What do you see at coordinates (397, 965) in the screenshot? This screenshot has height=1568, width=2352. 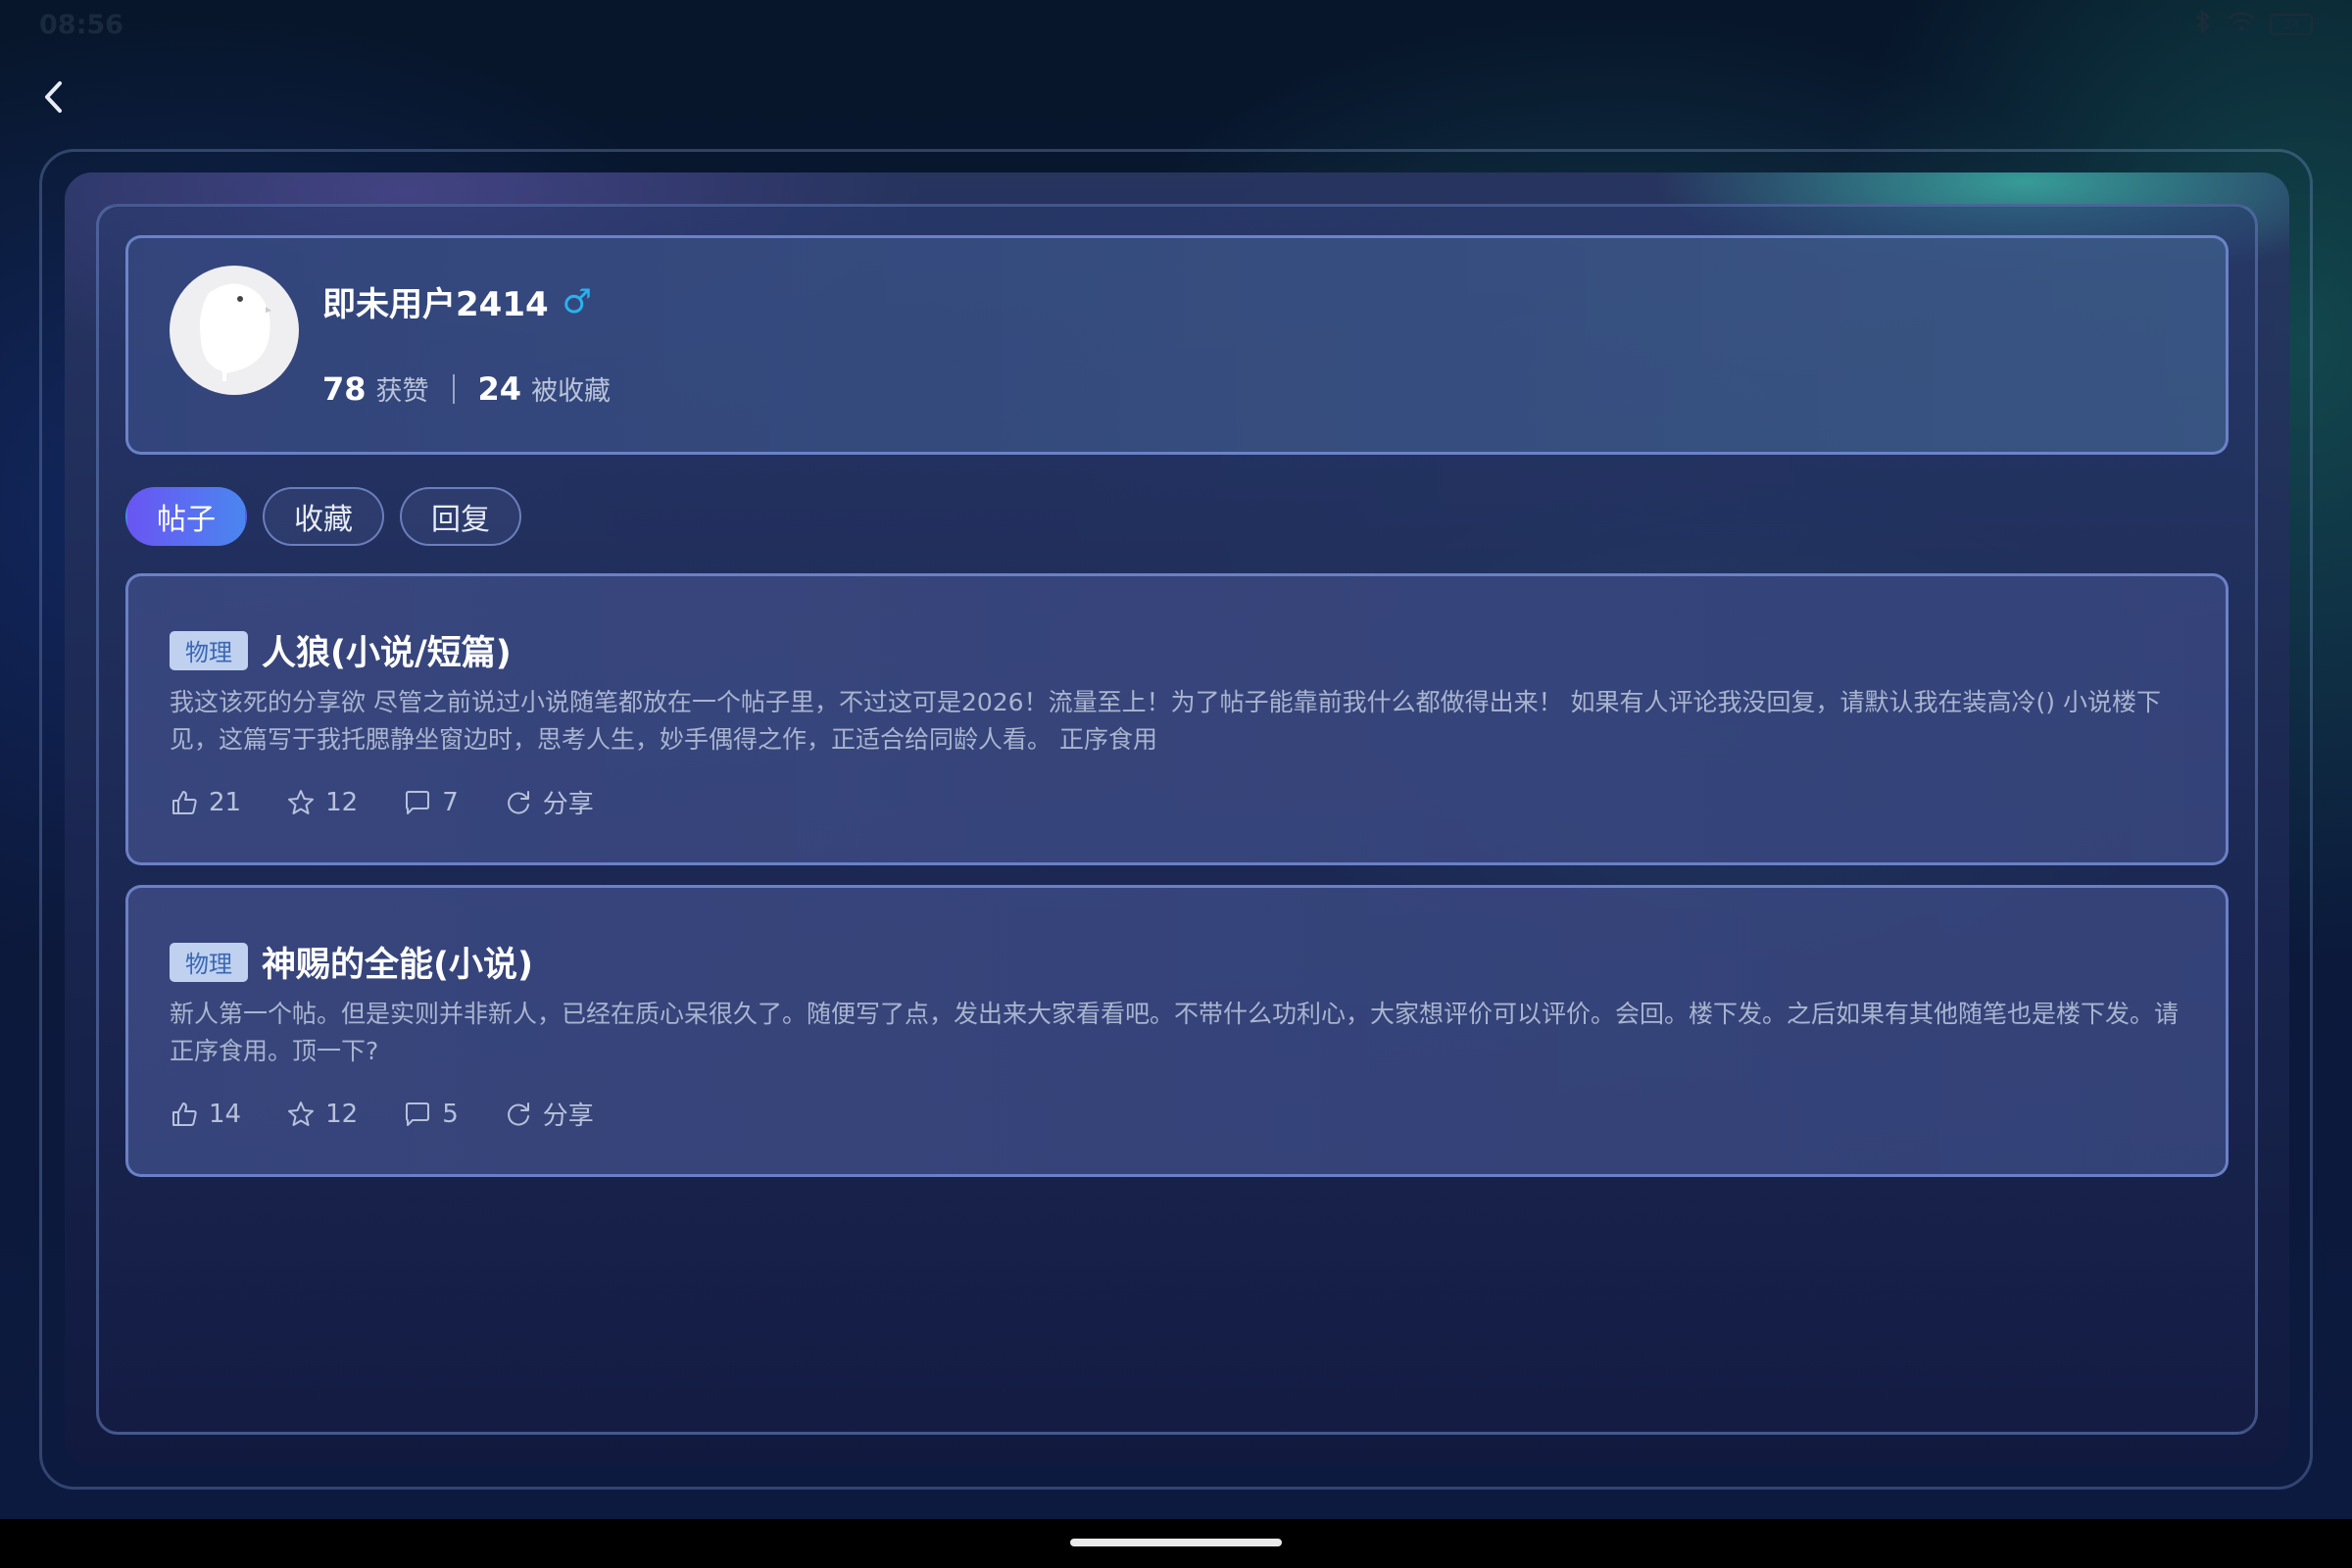 I see `post-title: 神赐的全能(小说)` at bounding box center [397, 965].